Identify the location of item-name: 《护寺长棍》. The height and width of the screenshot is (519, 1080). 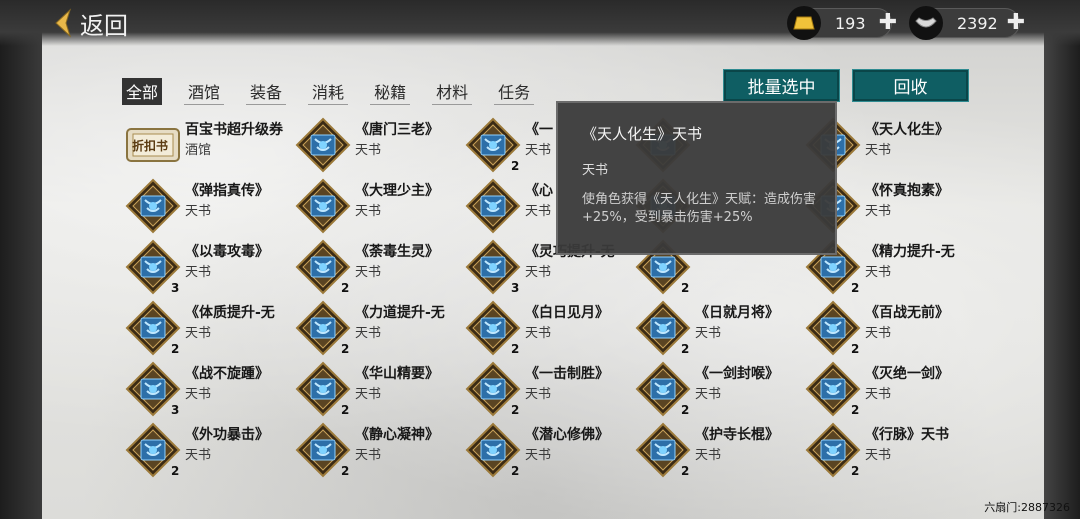
(737, 435).